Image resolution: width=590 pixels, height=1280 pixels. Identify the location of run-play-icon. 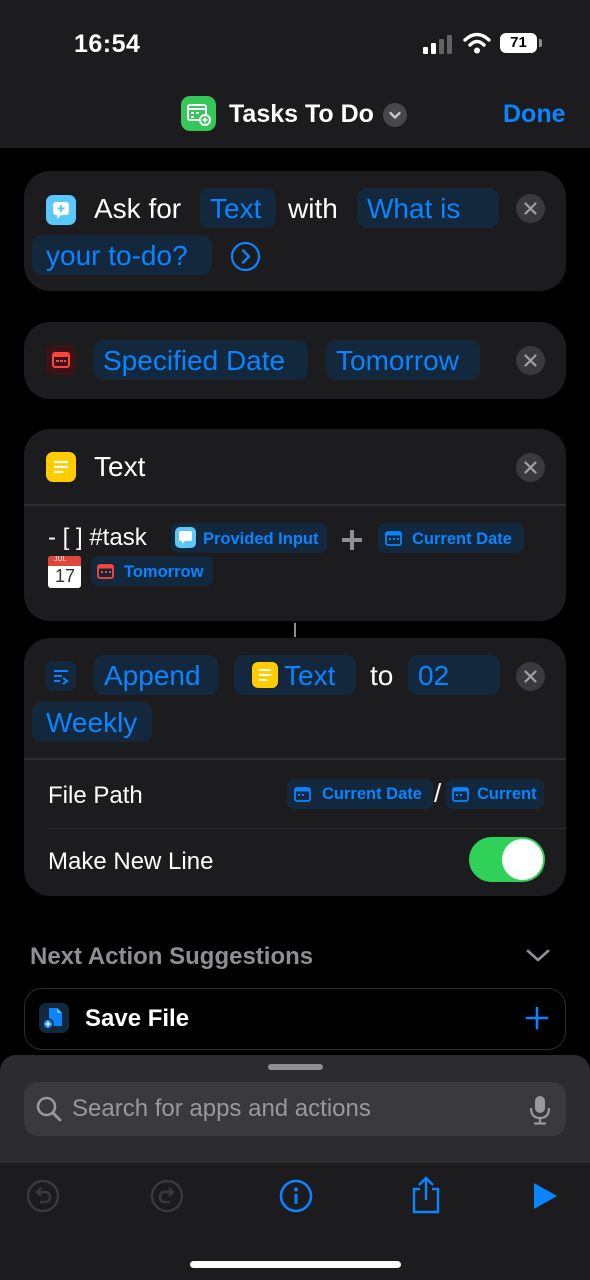
(545, 1196).